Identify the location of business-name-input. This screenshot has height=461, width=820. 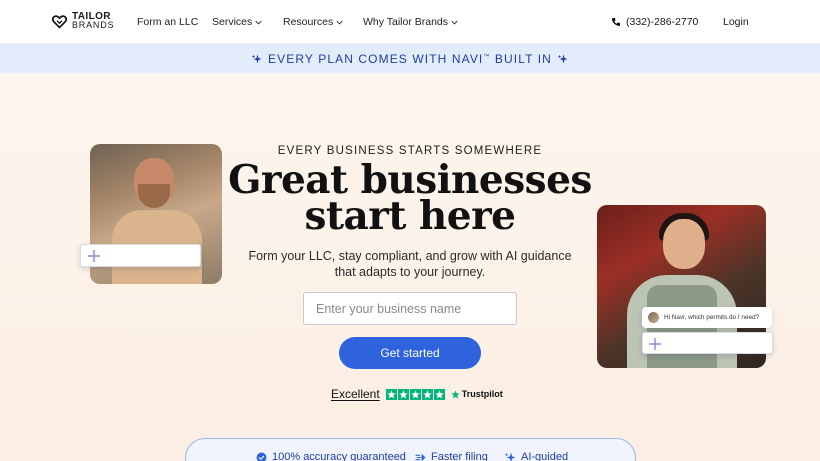
(410, 308).